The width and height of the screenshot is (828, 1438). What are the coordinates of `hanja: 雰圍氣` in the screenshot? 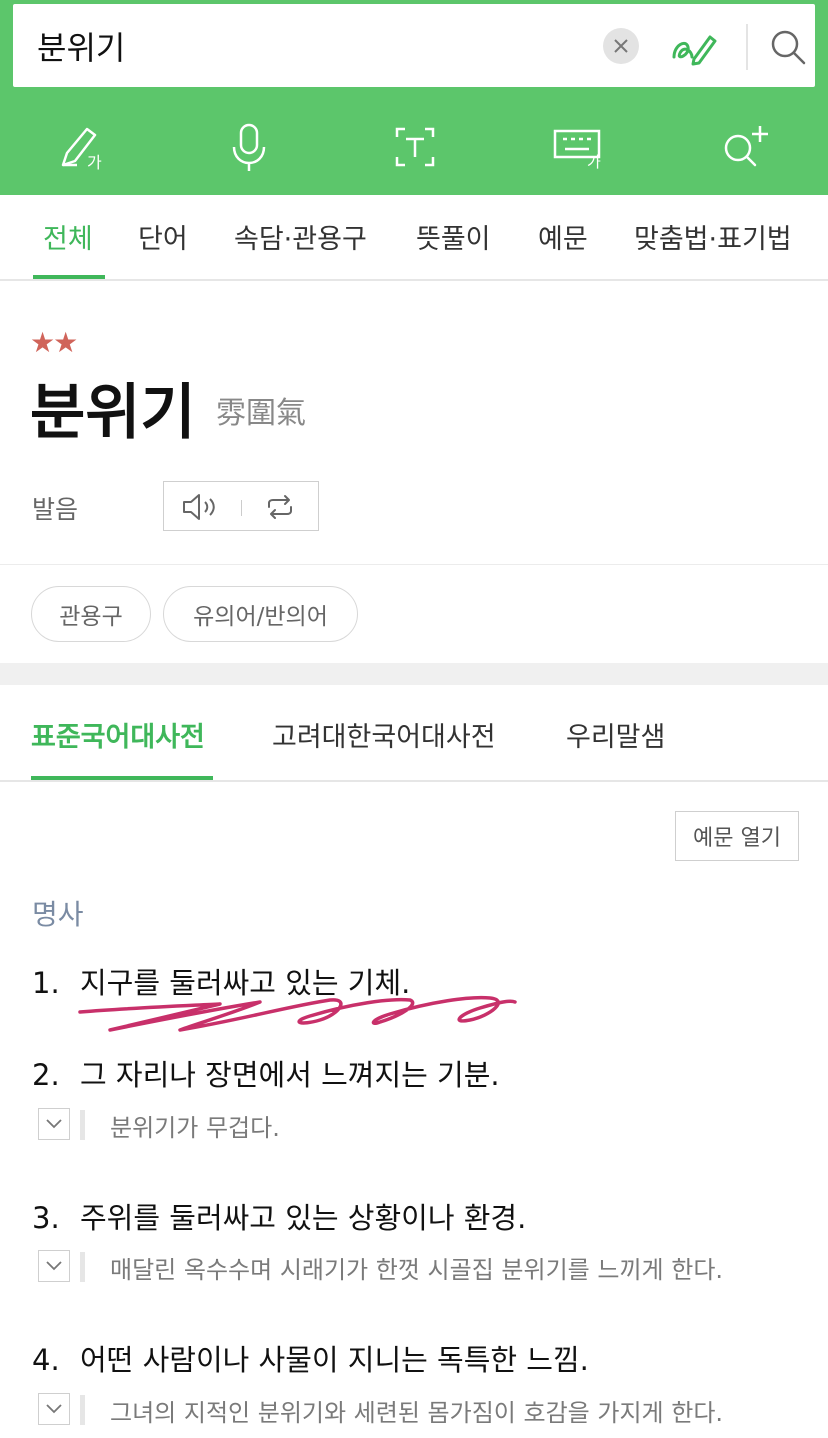 It's located at (261, 413).